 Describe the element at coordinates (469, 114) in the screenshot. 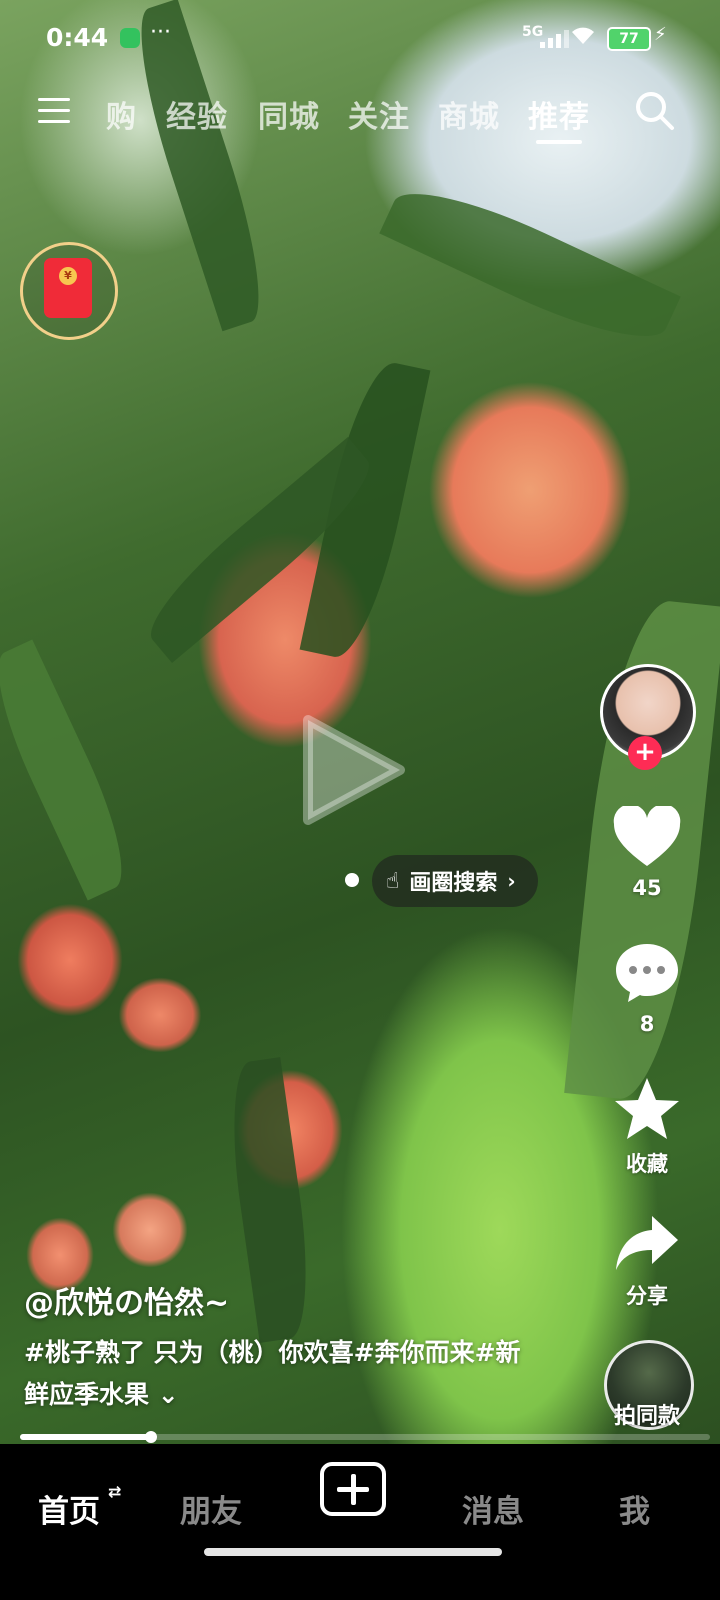

I see `tab-mall: 商城` at that location.